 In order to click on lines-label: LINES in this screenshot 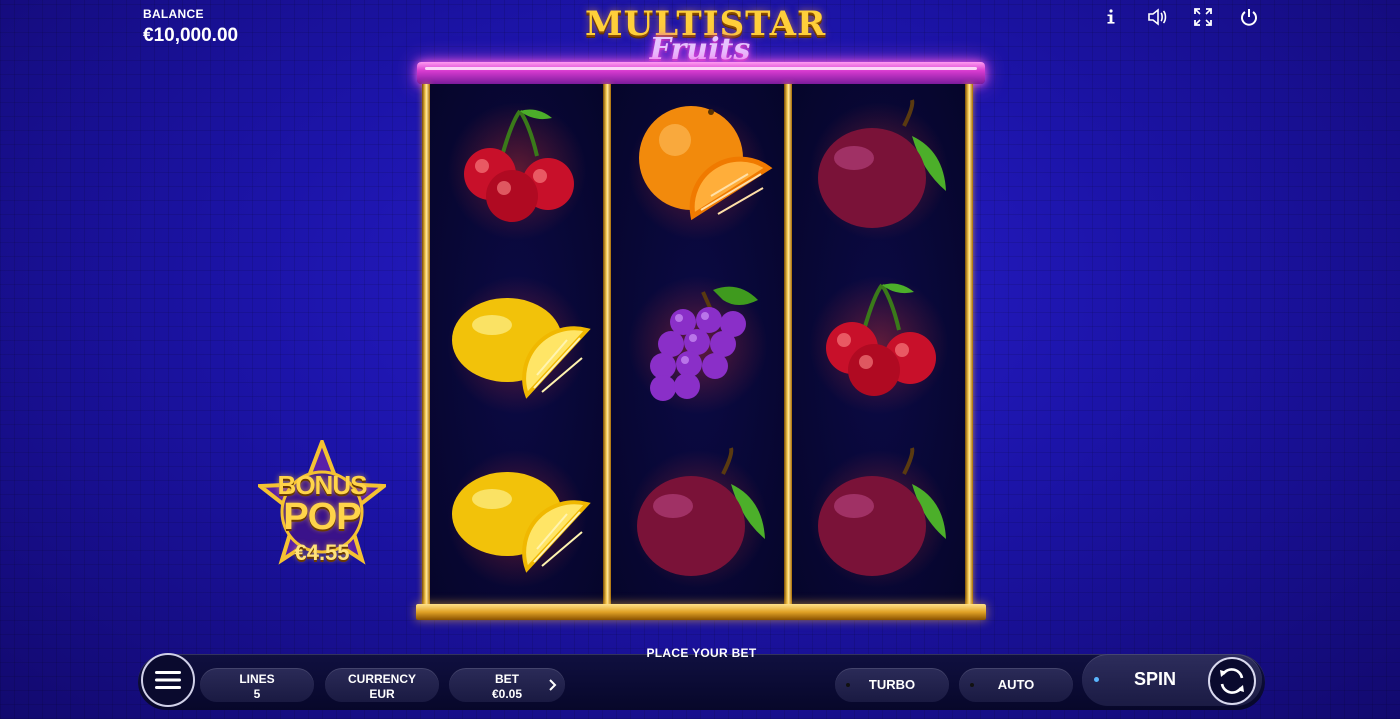, I will do `click(257, 679)`.